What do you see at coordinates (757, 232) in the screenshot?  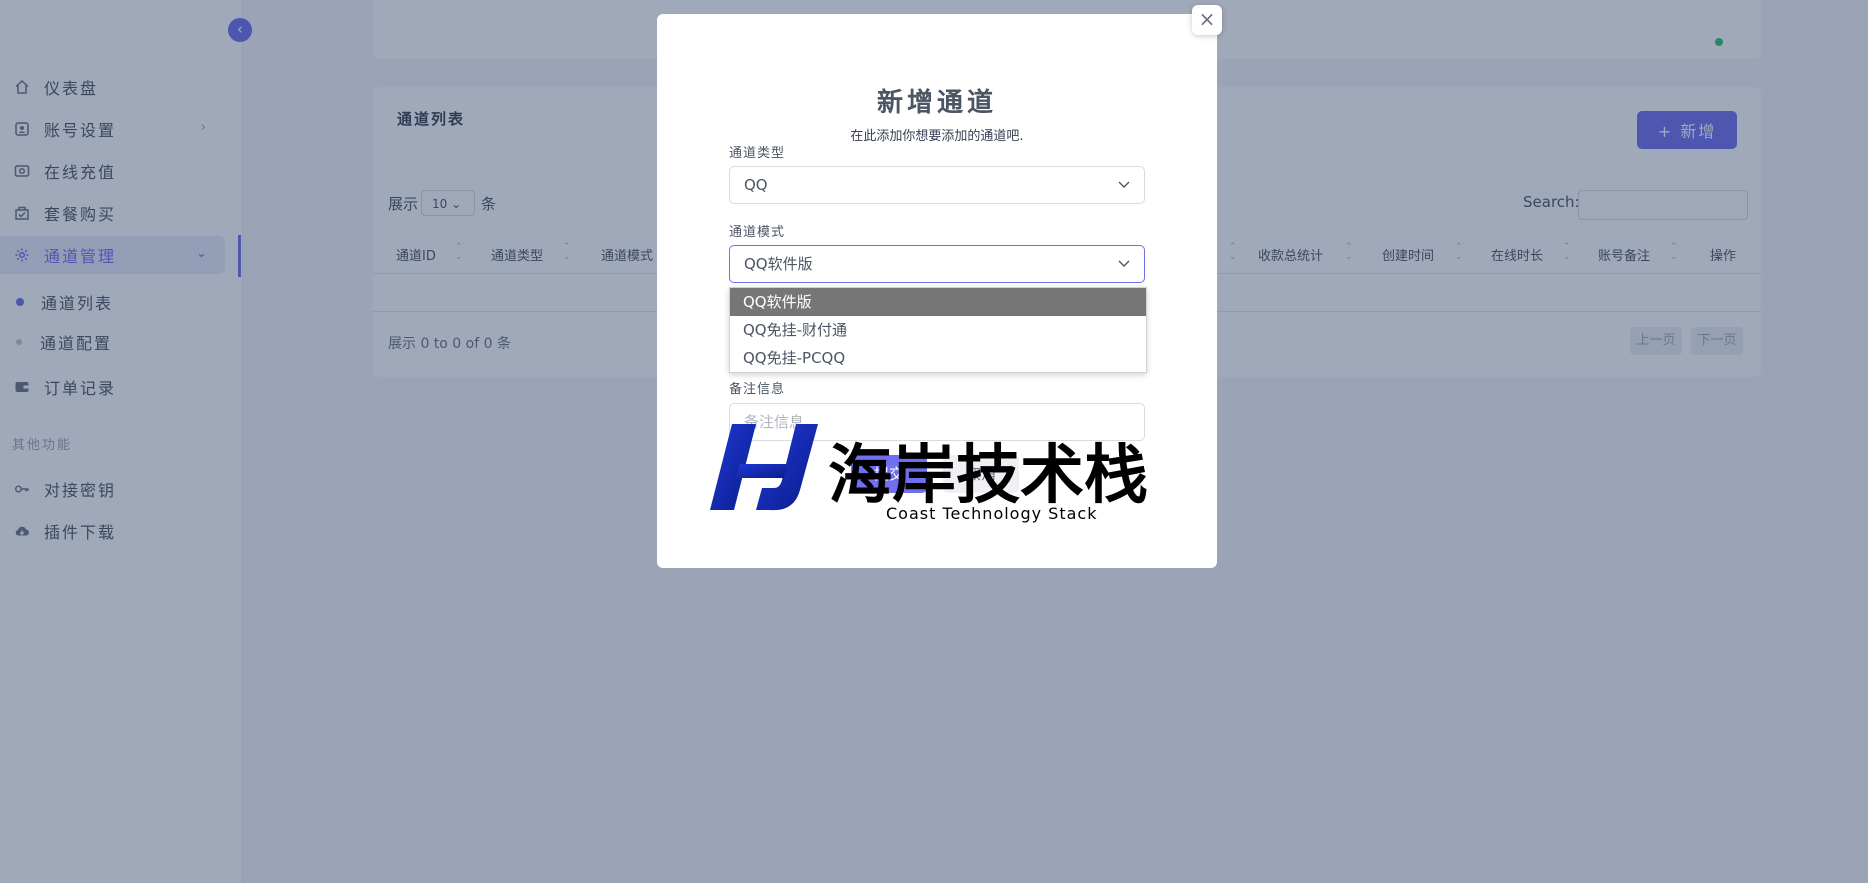 I see `channel-mode-label: 通道模式` at bounding box center [757, 232].